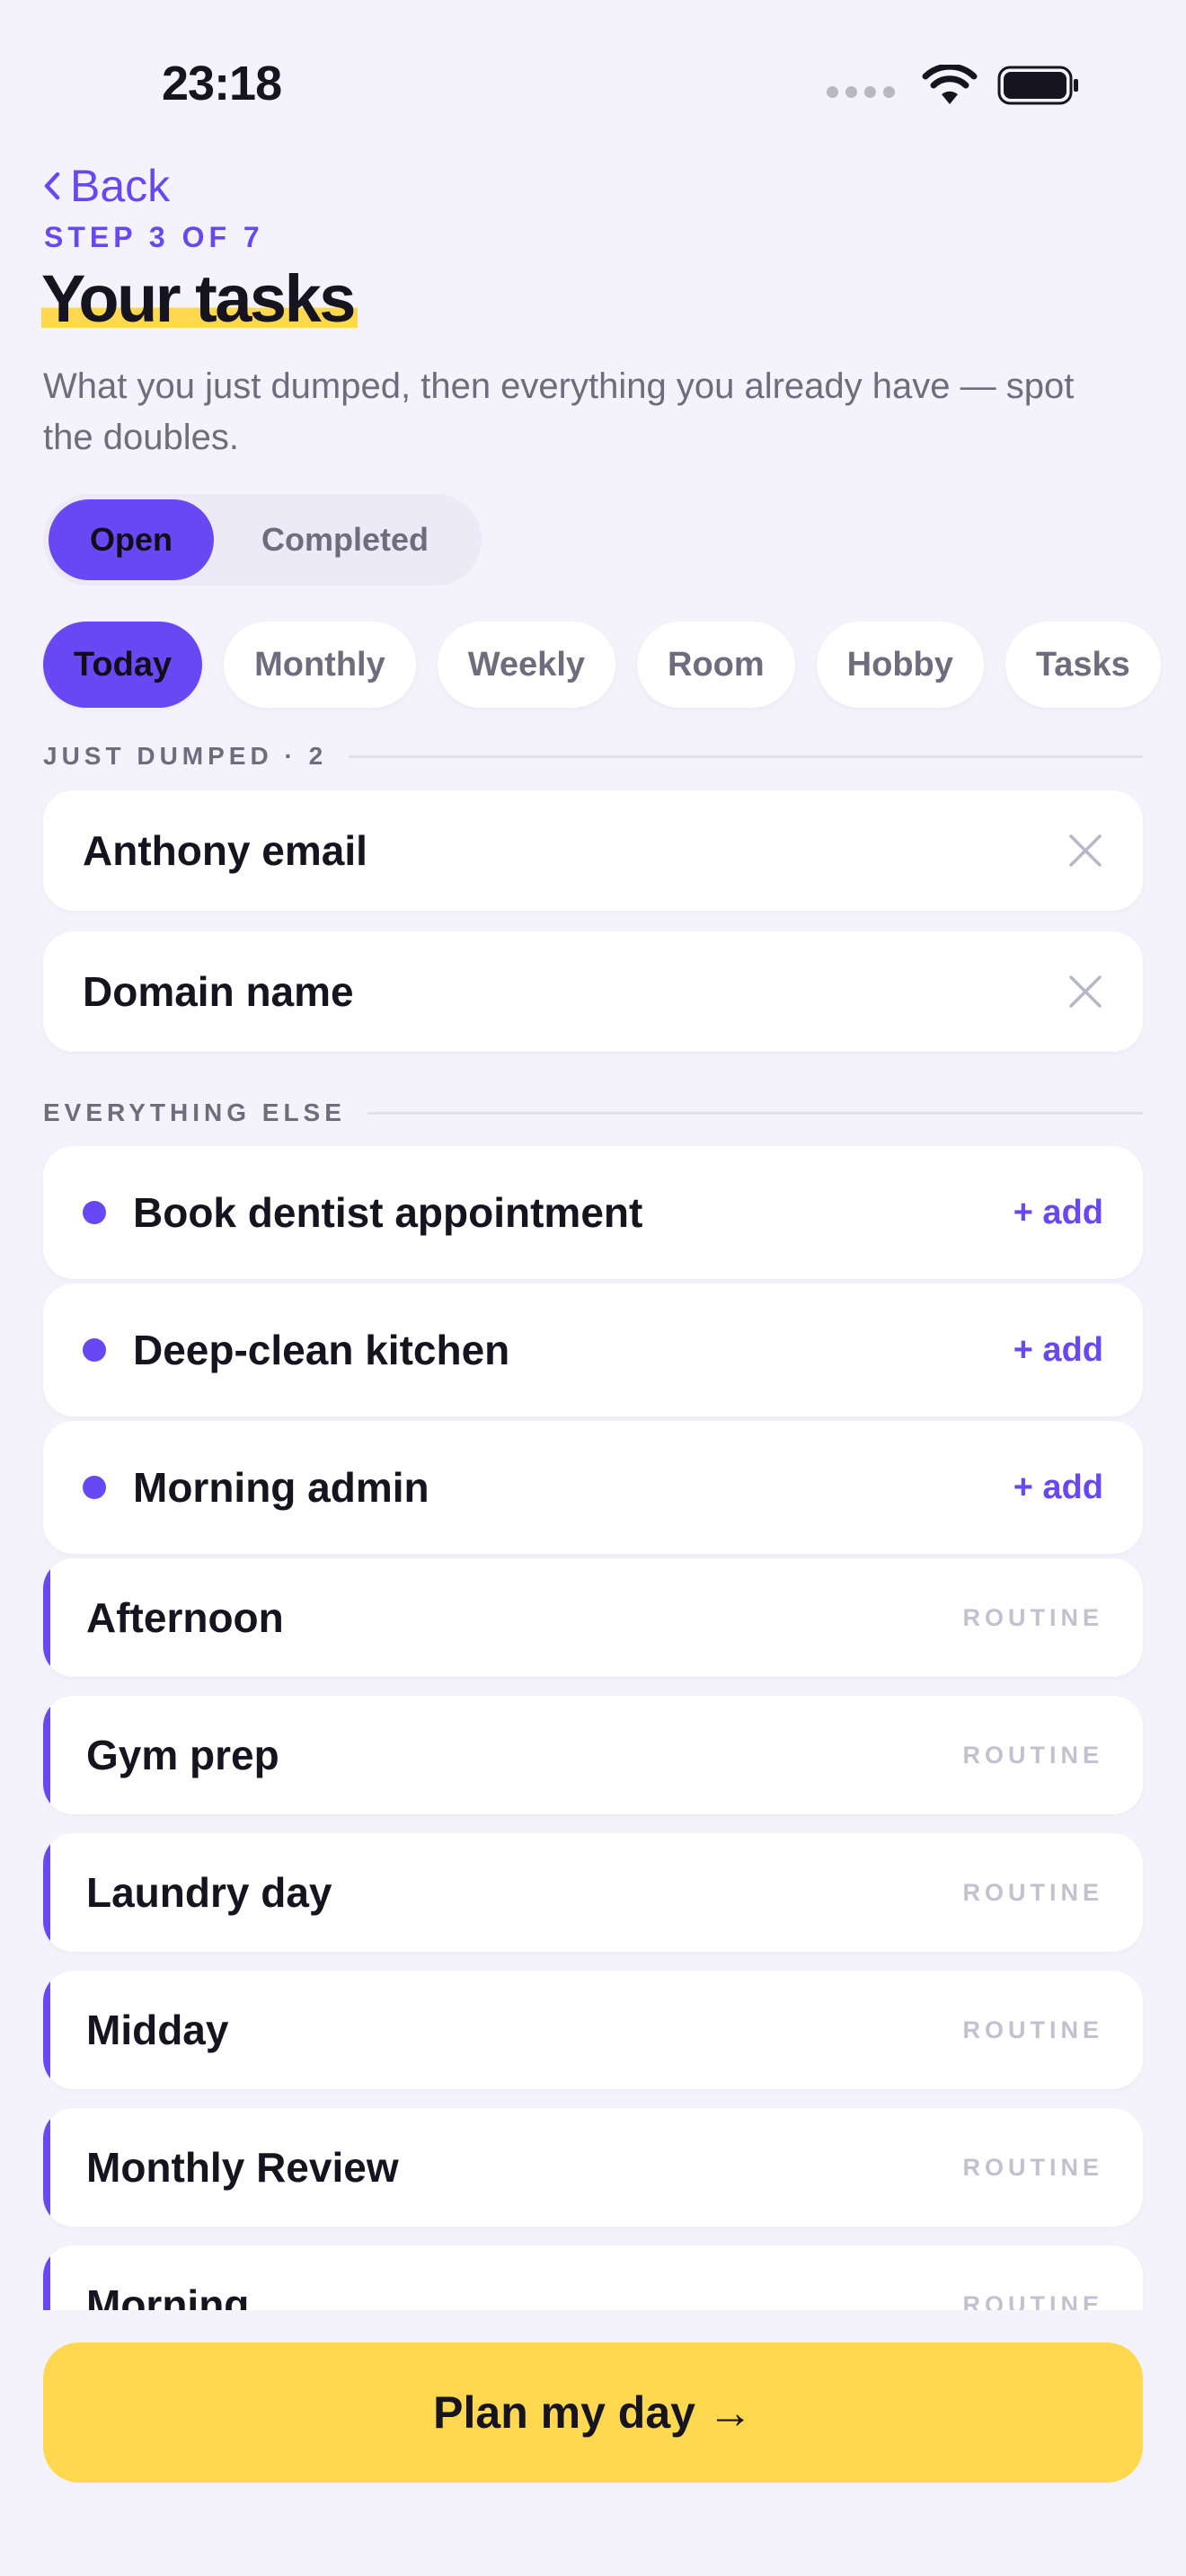  What do you see at coordinates (185, 756) in the screenshot?
I see `just-dumped-heading-label: JUST DUMPED · 2` at bounding box center [185, 756].